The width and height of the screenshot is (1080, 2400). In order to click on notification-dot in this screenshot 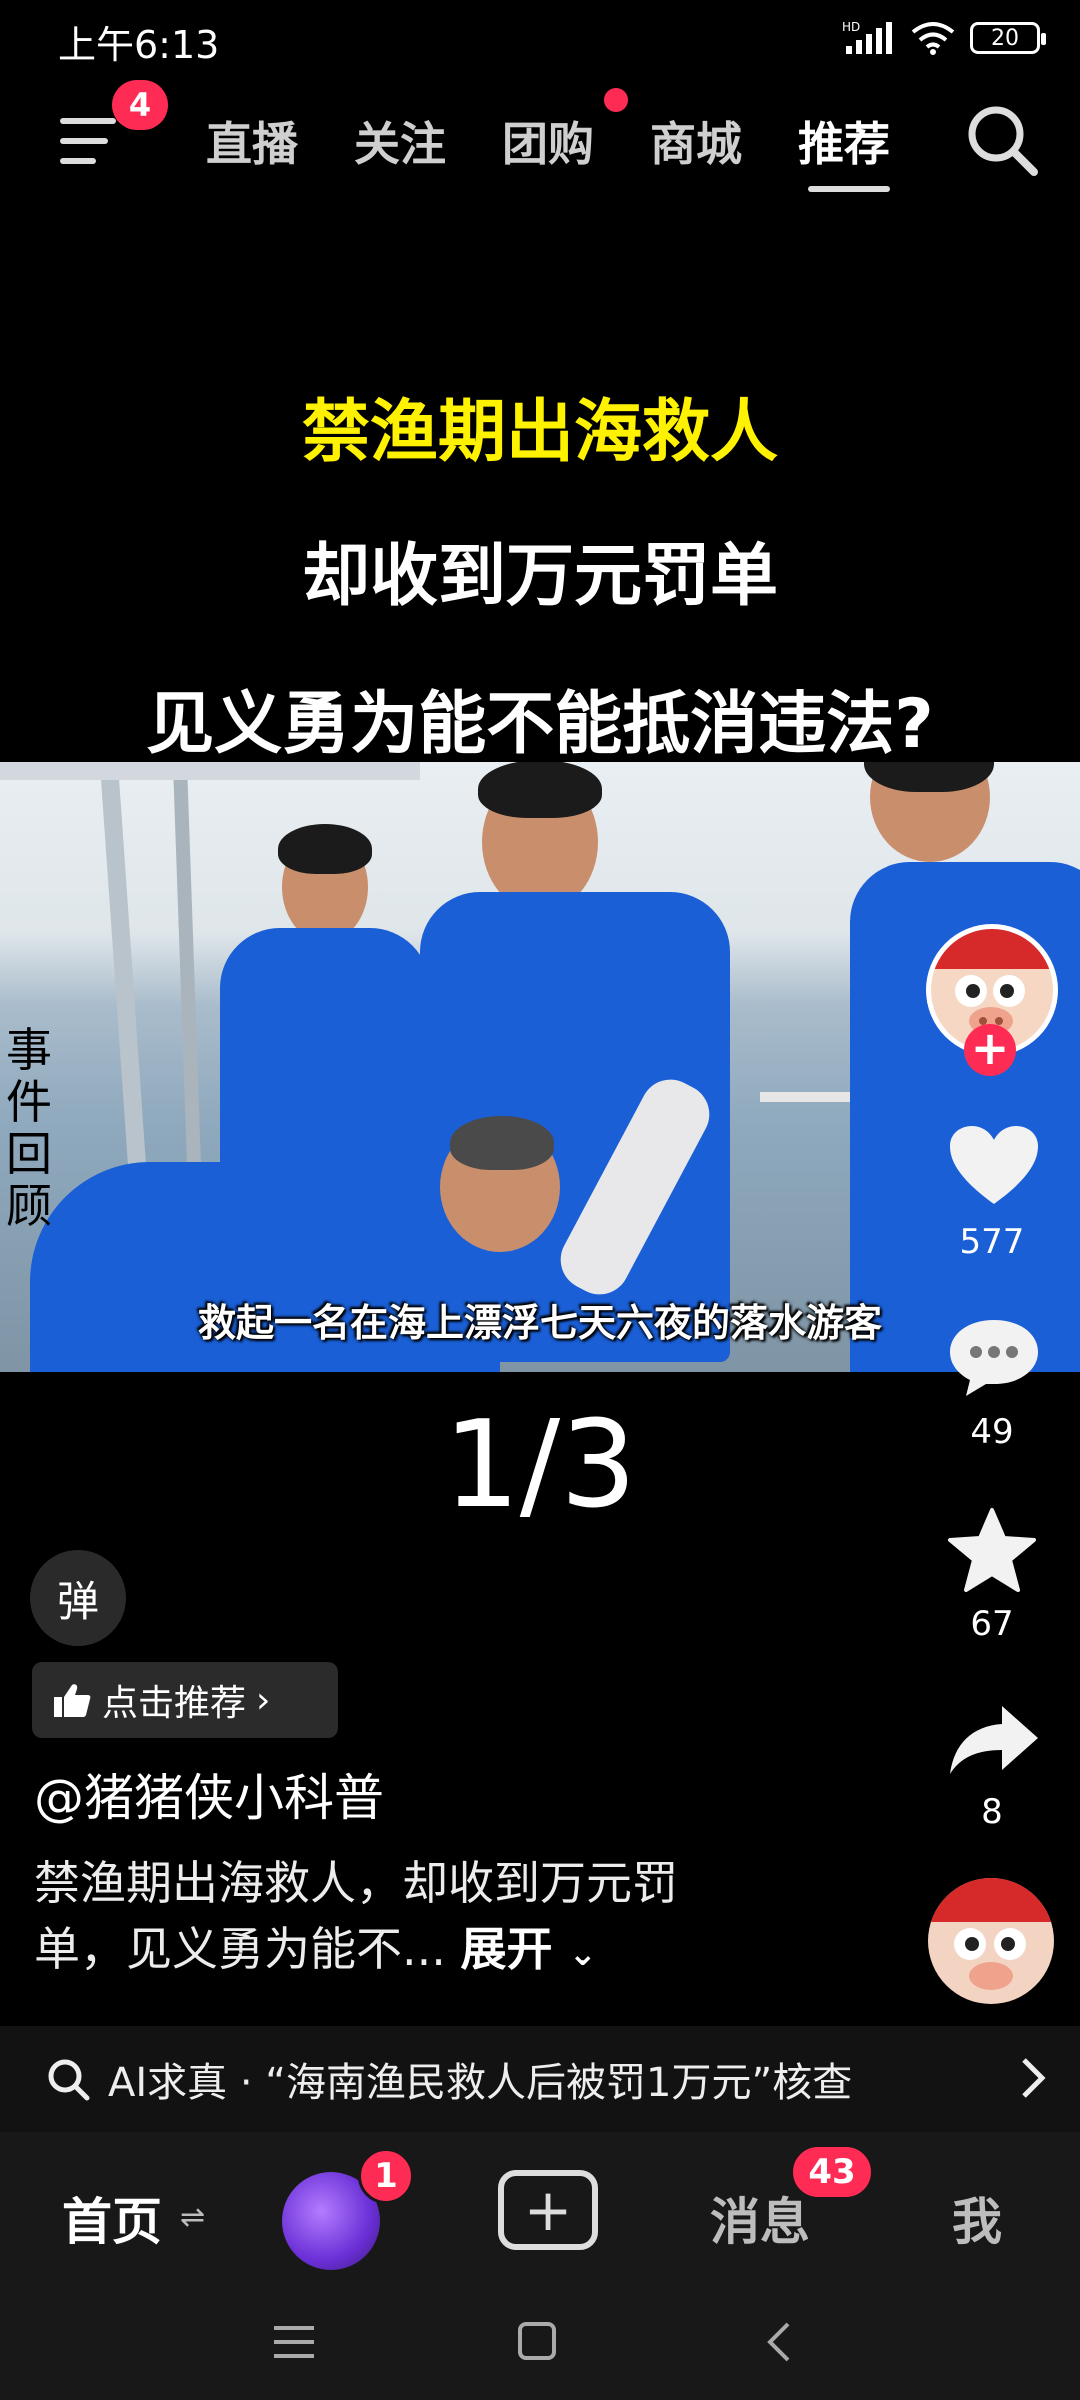, I will do `click(616, 100)`.